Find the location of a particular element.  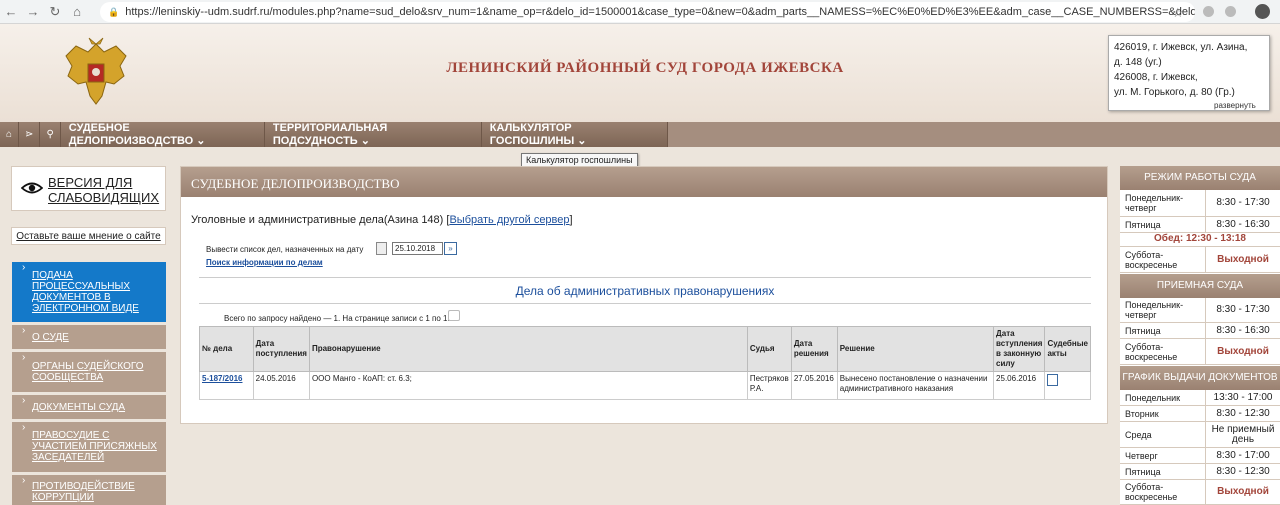

nav-item-jurisdiction: ТЕРРИТОРИАЛЬНАЯ ПОДСУДНОСТЬ ⌄ is located at coordinates (373, 134).